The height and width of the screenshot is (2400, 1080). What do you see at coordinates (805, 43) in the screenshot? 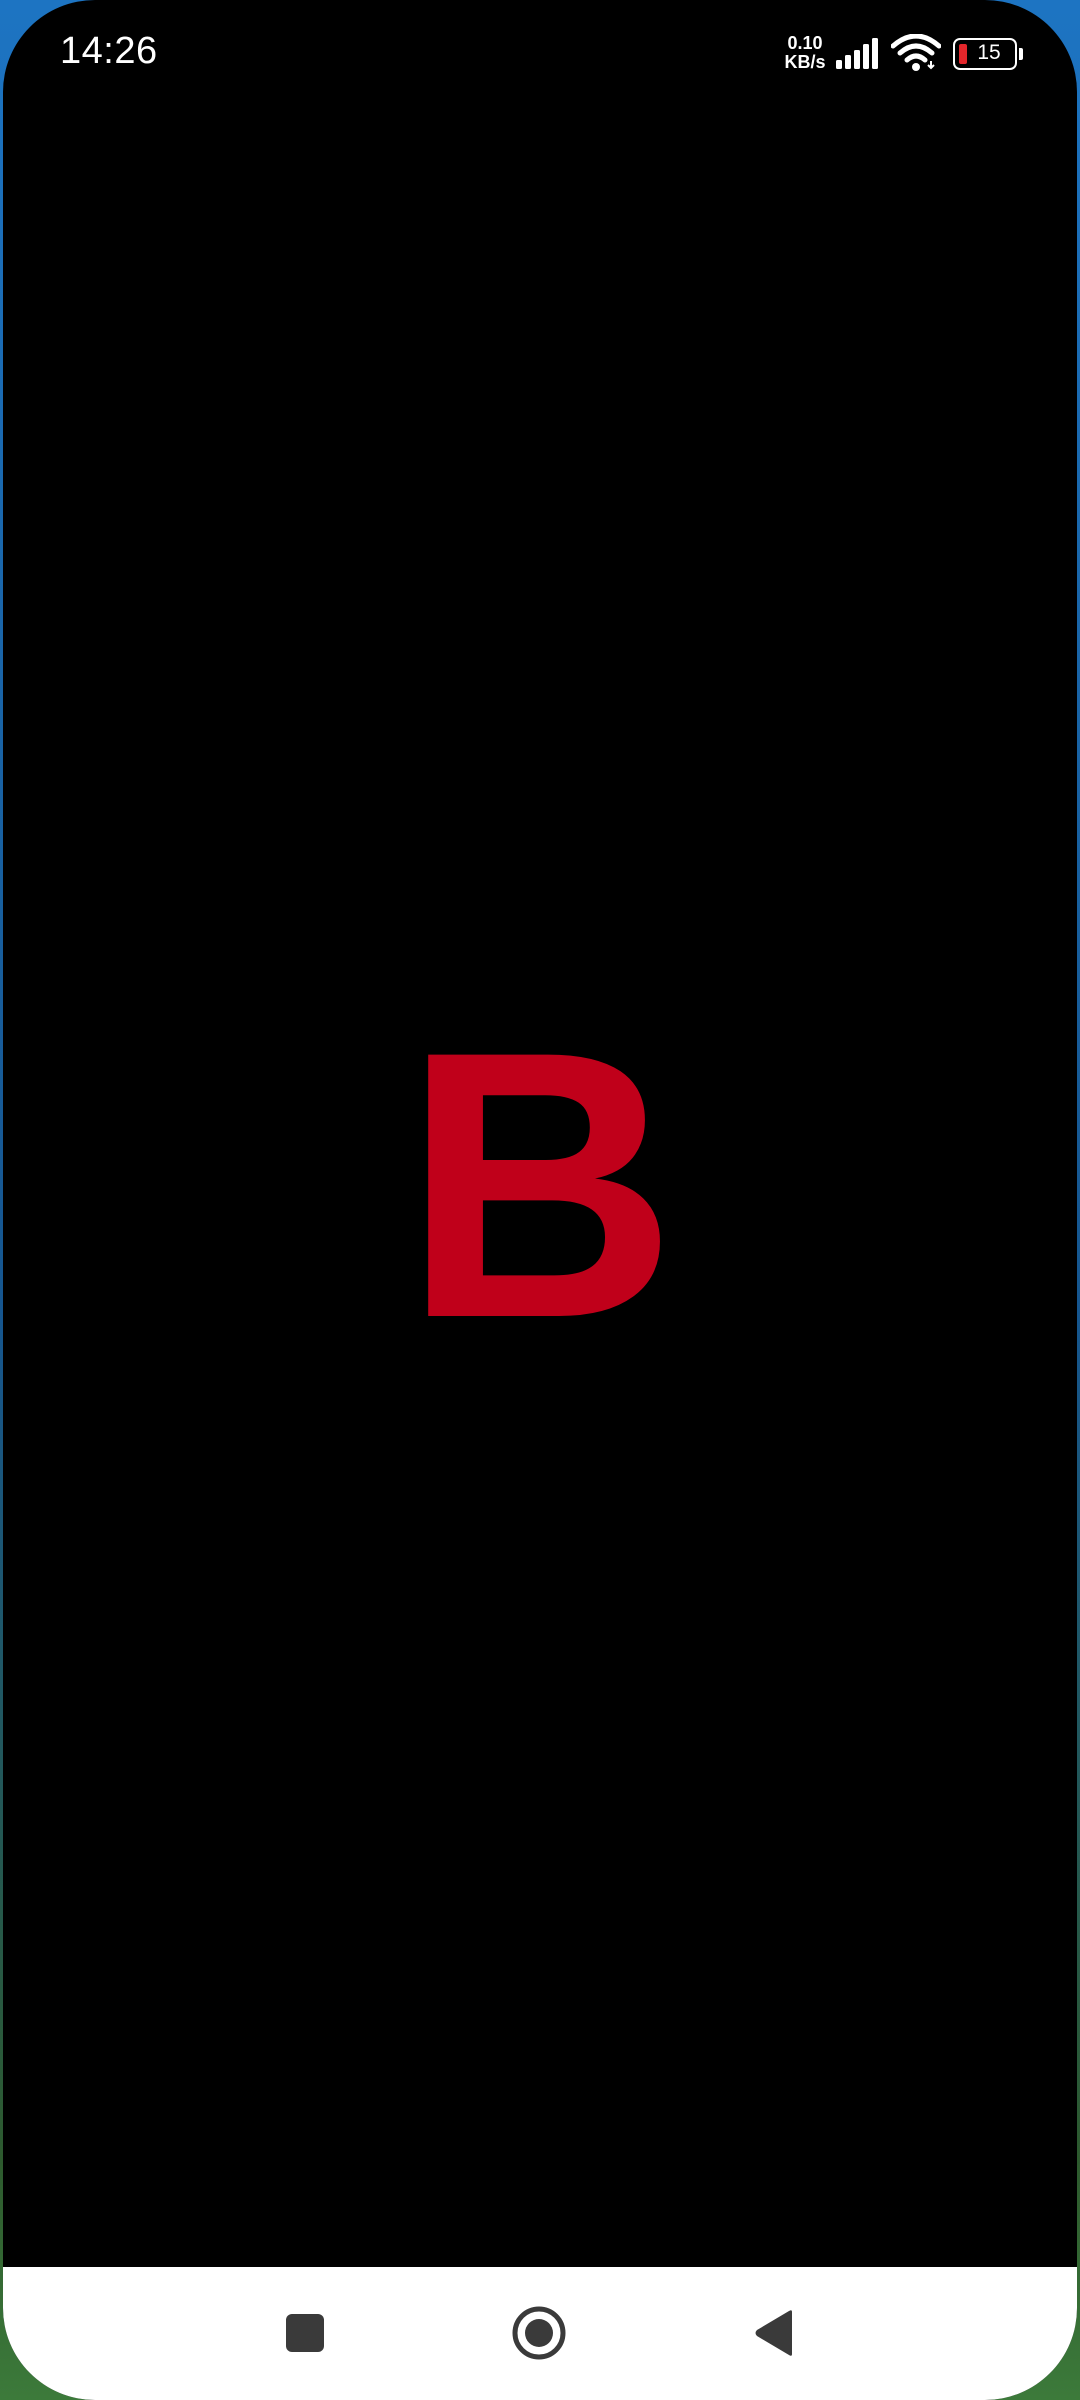
I see `network-speed-value: 0.10` at bounding box center [805, 43].